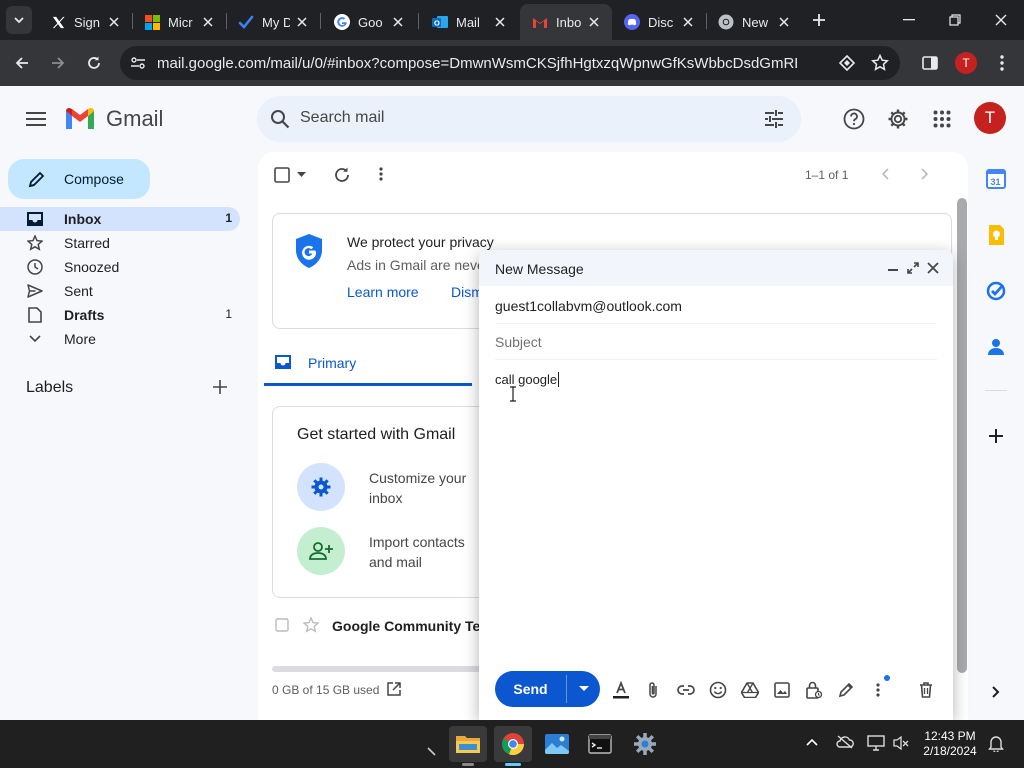 The image size is (1024, 768). I want to click on refresh-icon, so click(342, 175).